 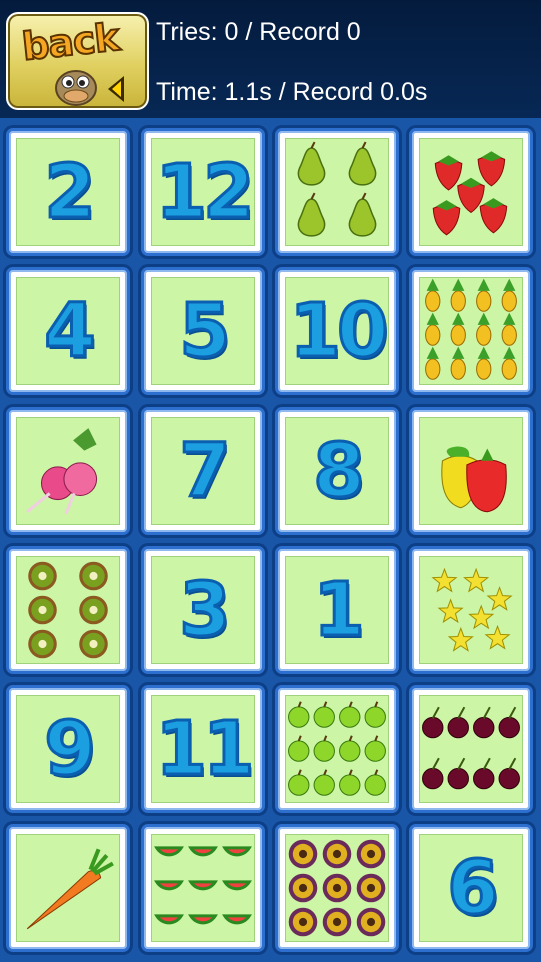 I want to click on card-number: 2, so click(x=70, y=192).